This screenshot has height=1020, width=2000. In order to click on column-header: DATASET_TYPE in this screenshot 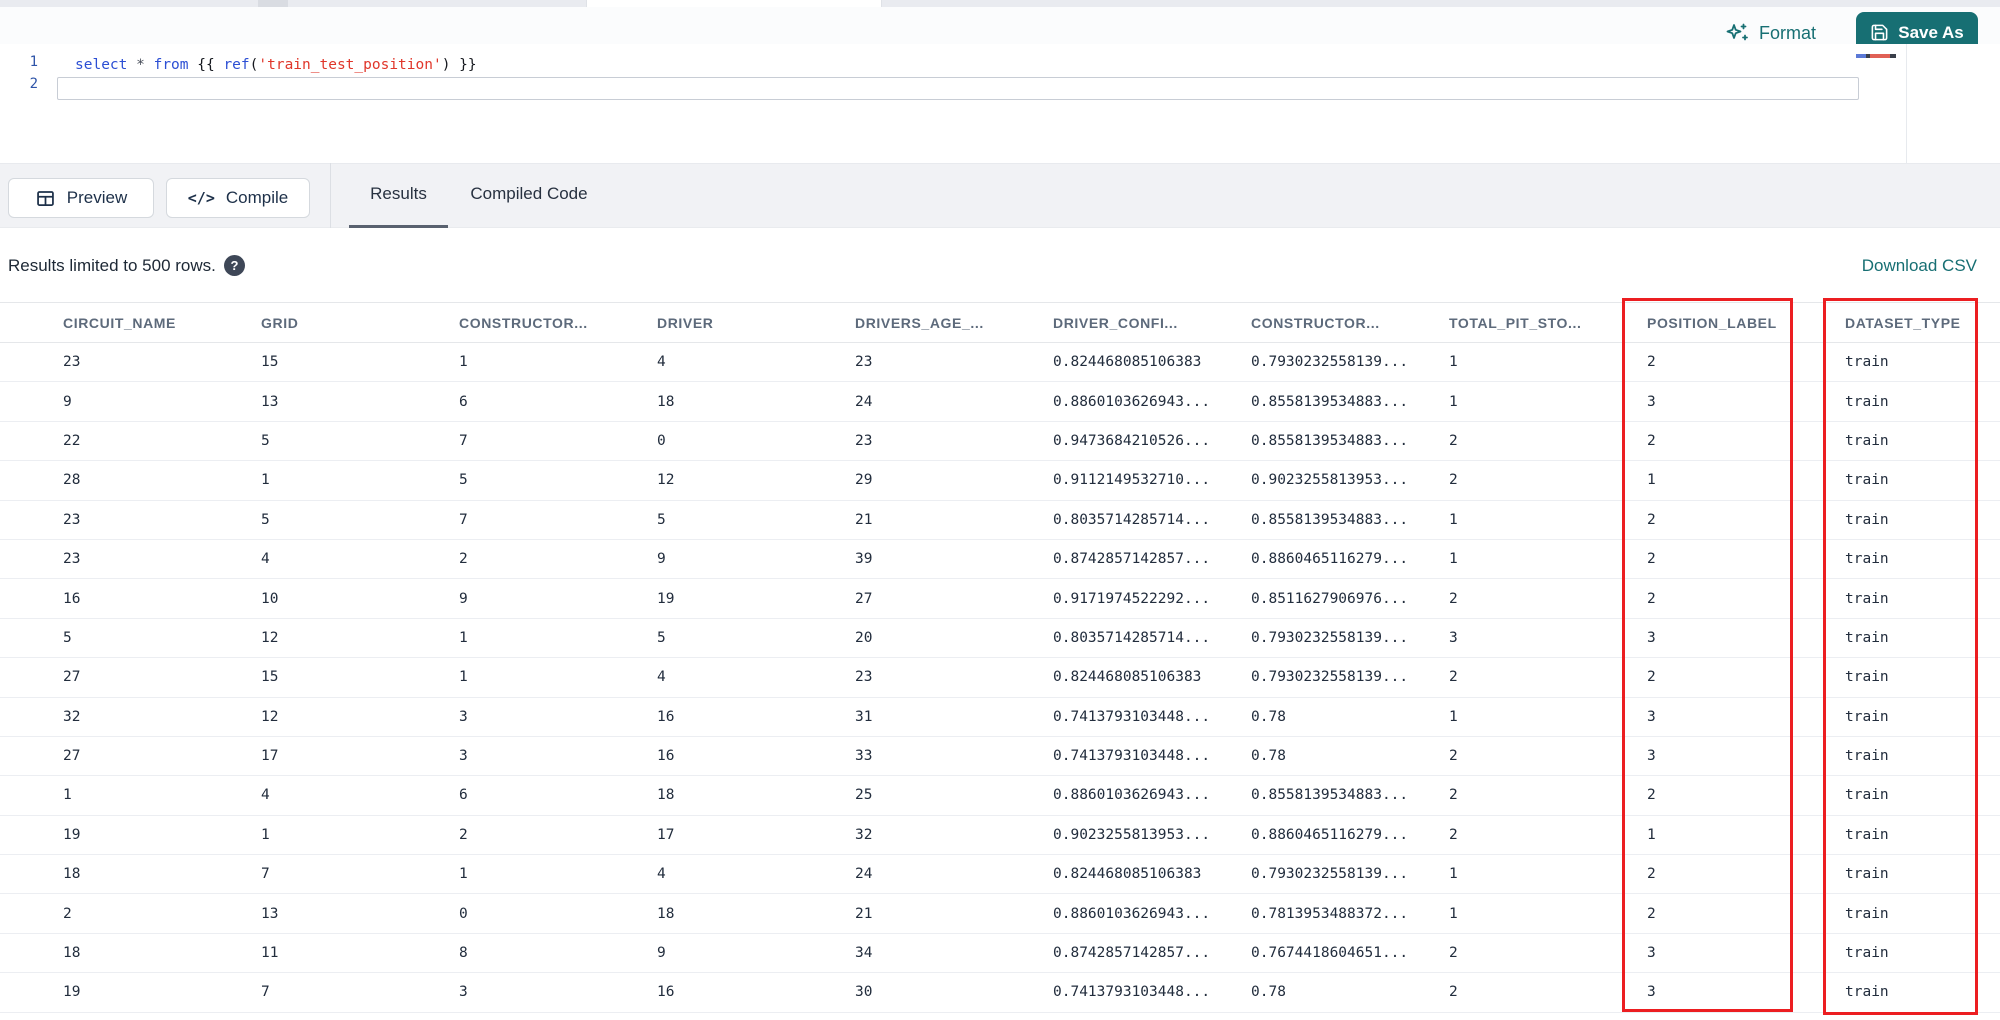, I will do `click(1922, 323)`.